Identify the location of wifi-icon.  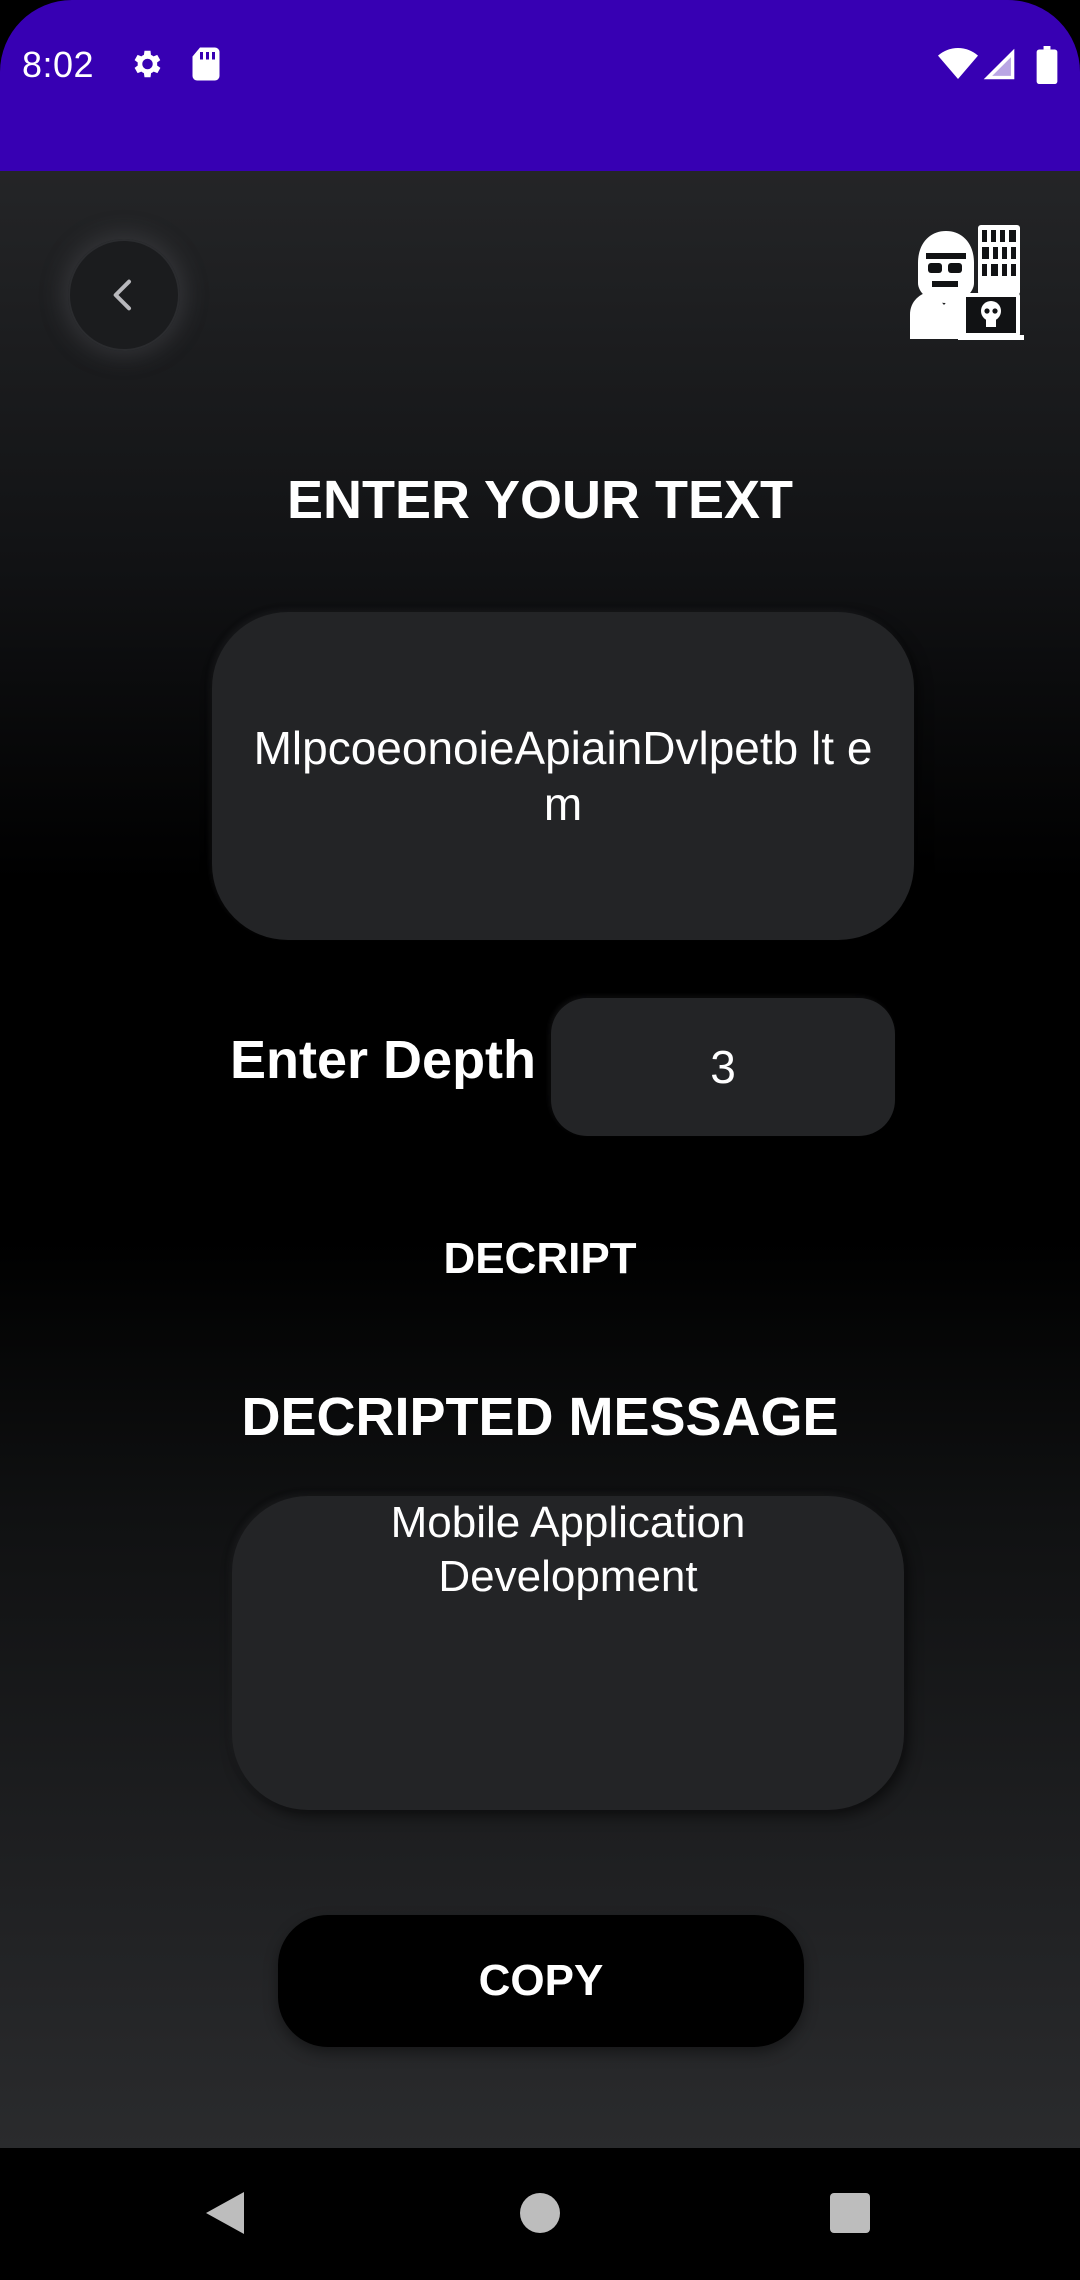
(958, 66).